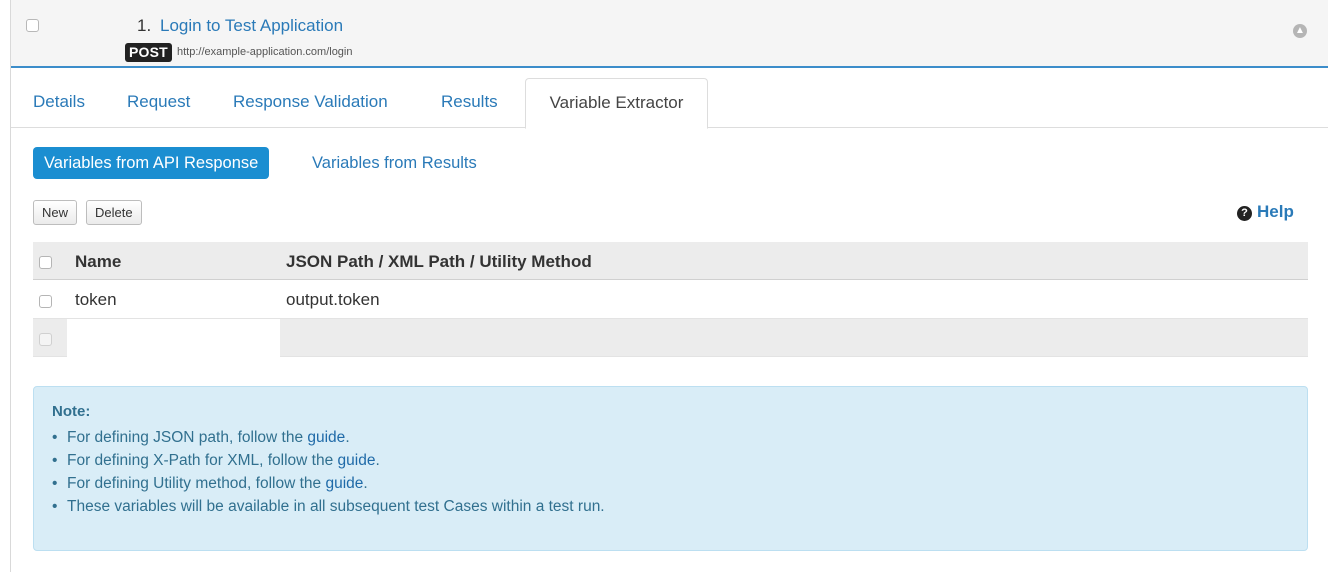 This screenshot has width=1328, height=572. I want to click on collapse-arrow-icon: ▲, so click(1300, 31).